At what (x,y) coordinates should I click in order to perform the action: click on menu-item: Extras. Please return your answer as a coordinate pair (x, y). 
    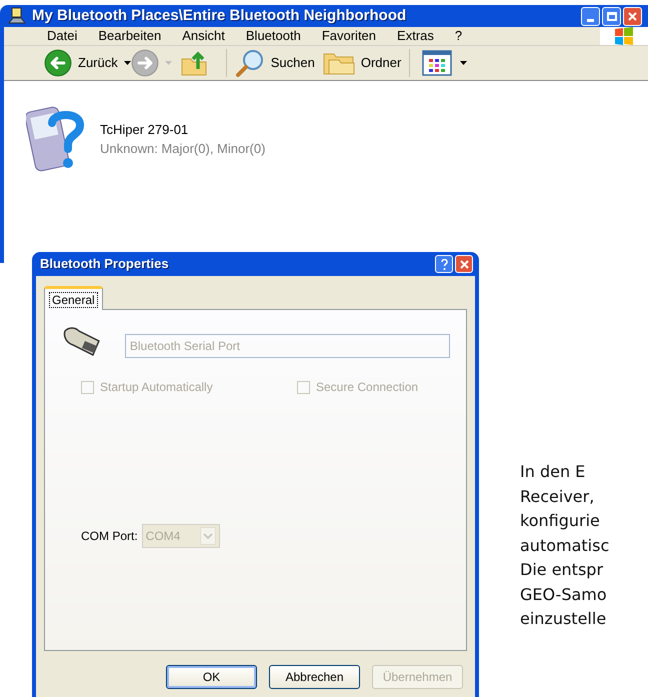
    Looking at the image, I should click on (415, 36).